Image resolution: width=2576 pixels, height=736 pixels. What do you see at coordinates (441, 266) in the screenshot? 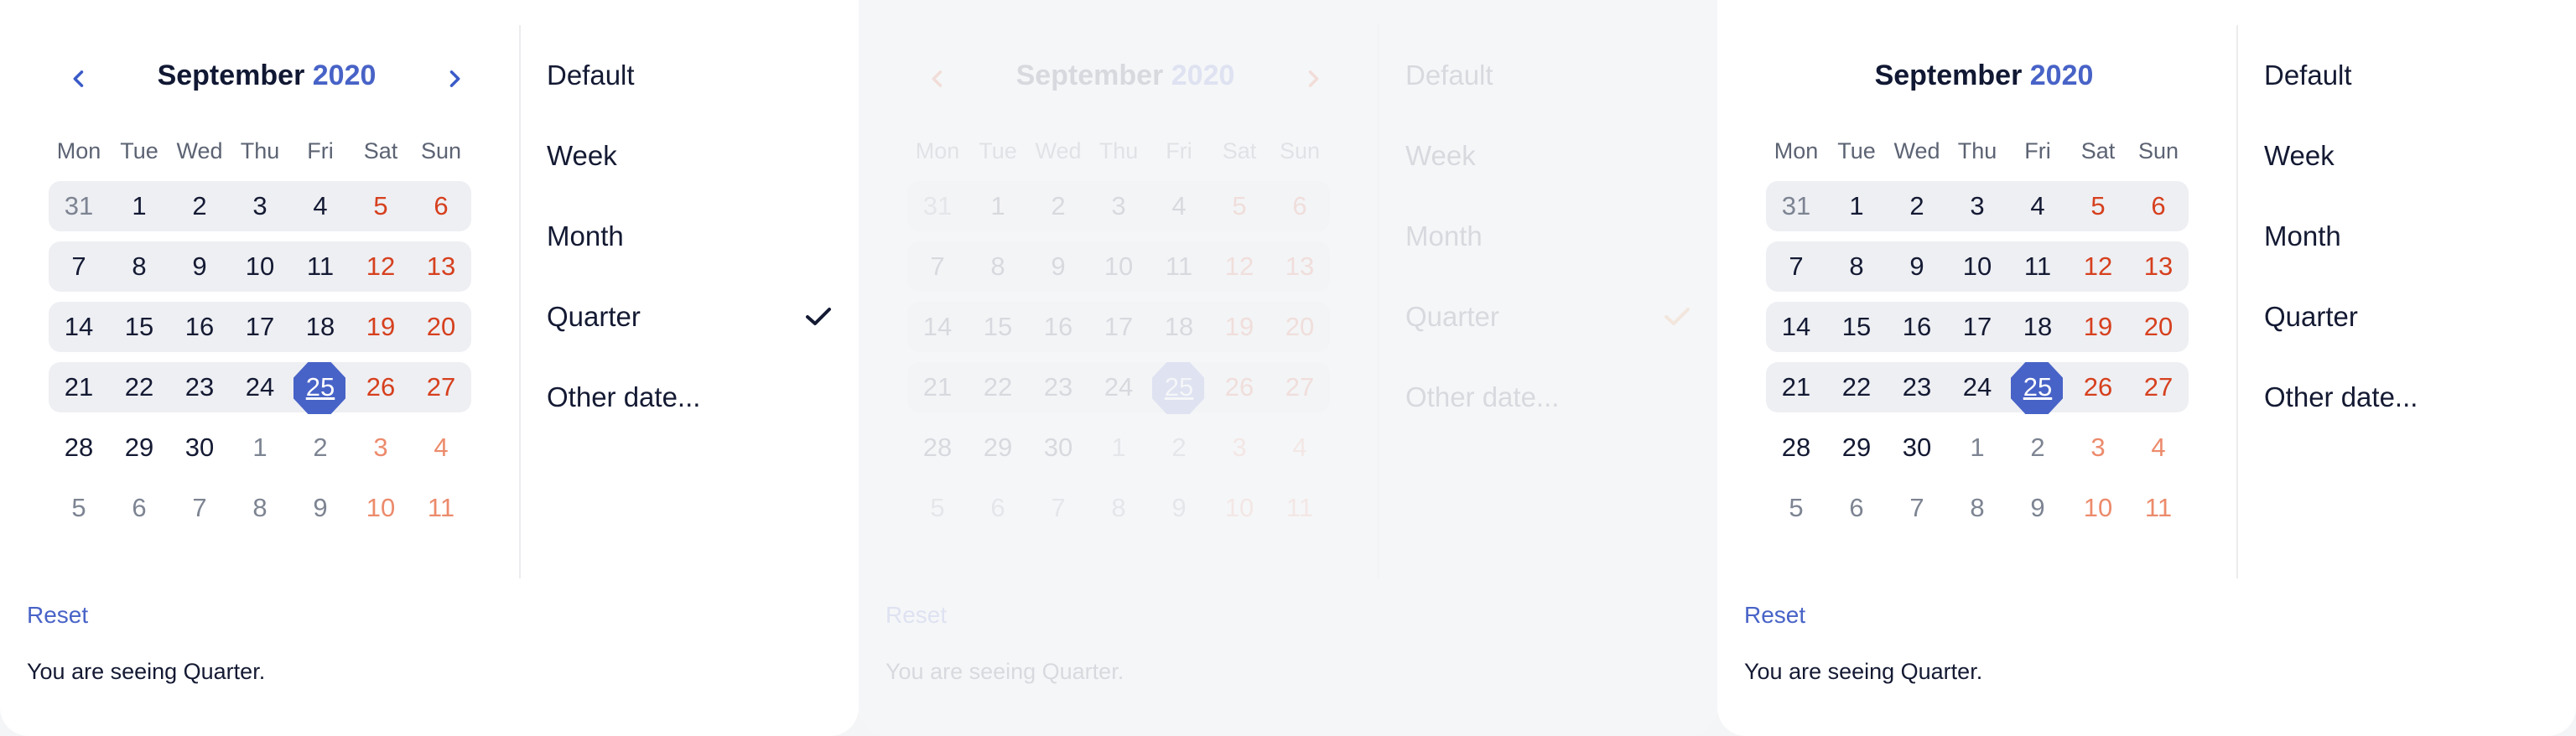
I see `day-cell: 13` at bounding box center [441, 266].